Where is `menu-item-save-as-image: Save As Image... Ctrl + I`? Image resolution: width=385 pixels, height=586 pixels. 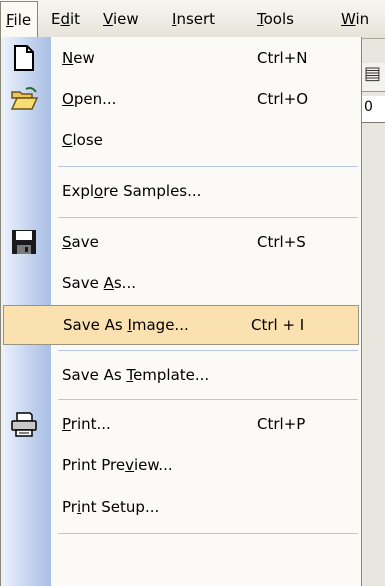 menu-item-save-as-image: Save As Image... Ctrl + I is located at coordinates (181, 325).